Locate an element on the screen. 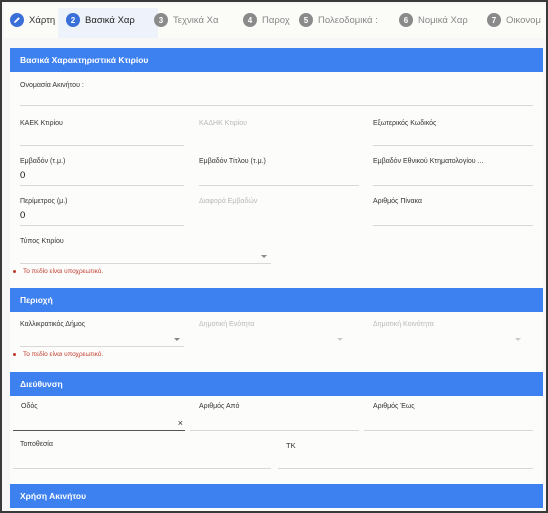 This screenshot has height=513, width=548. section-header-address: Διεύθυνση is located at coordinates (276, 384).